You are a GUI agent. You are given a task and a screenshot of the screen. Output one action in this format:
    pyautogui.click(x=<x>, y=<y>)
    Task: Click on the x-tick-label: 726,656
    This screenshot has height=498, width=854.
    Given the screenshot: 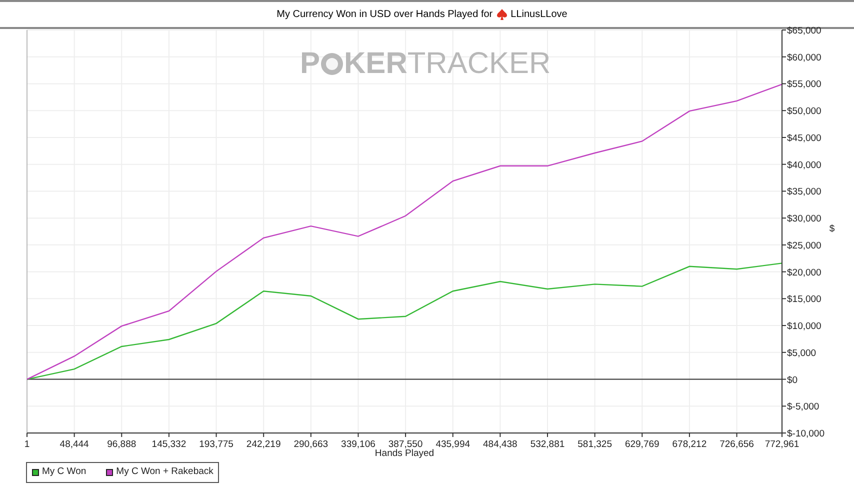 What is the action you would take?
    pyautogui.click(x=737, y=444)
    